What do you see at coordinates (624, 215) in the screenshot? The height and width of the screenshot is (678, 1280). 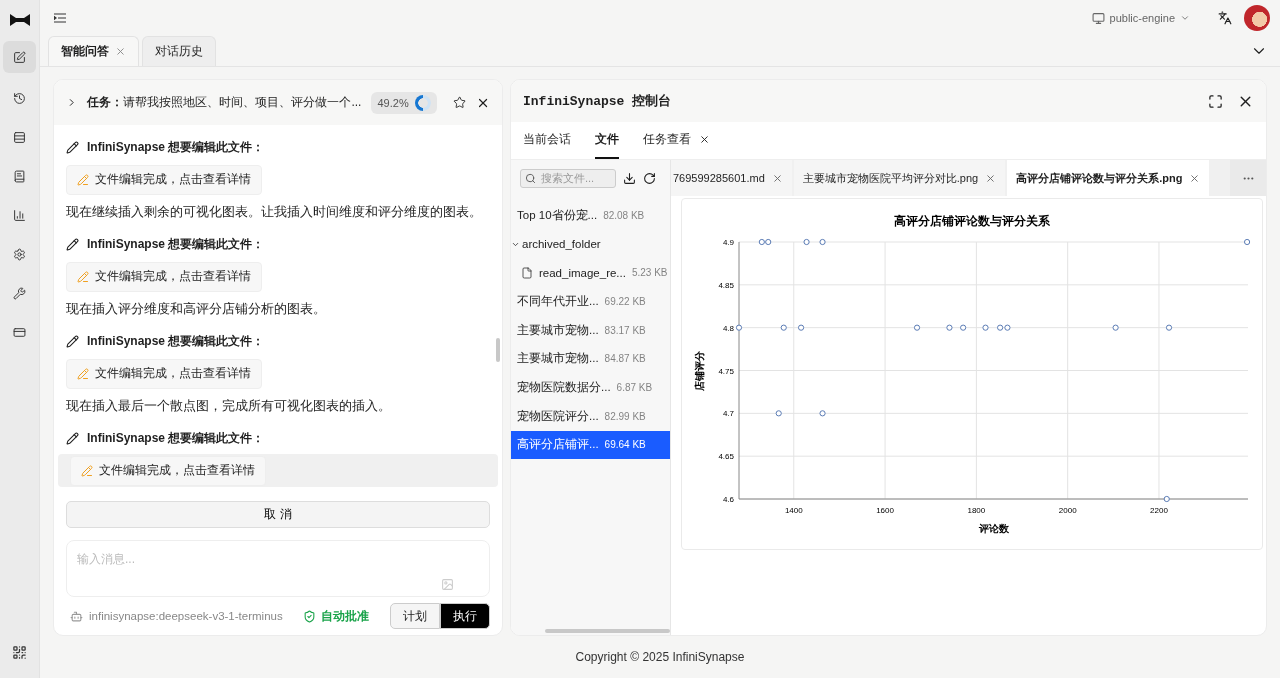 I see `file-size: 82.08 KB` at bounding box center [624, 215].